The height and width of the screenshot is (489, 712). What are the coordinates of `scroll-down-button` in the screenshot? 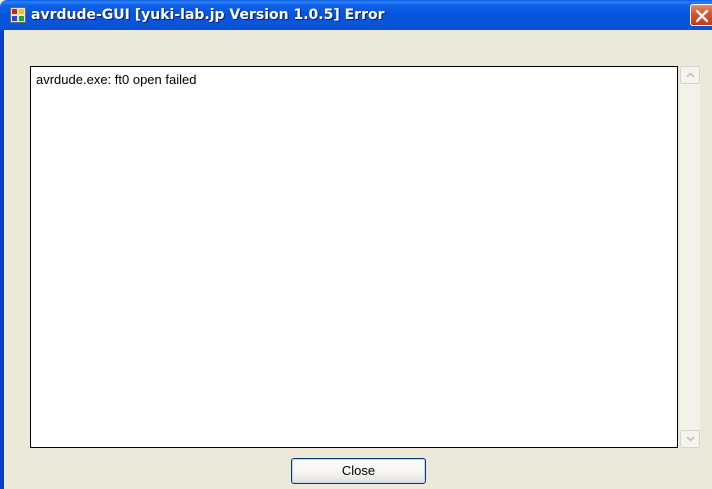 It's located at (690, 439).